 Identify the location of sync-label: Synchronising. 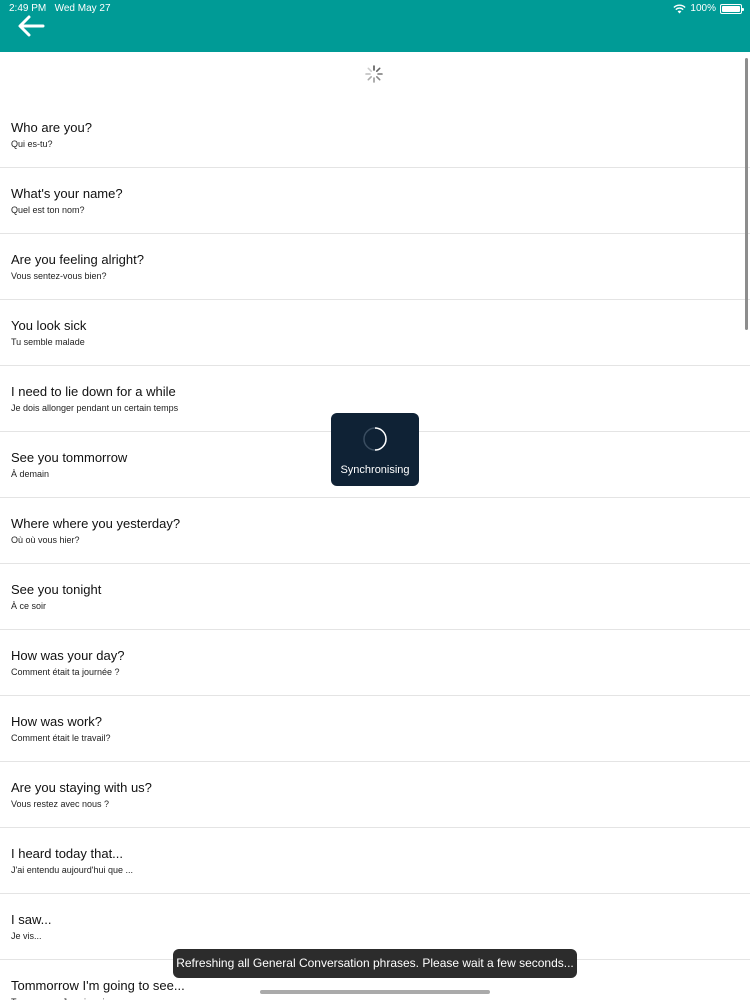
(375, 470).